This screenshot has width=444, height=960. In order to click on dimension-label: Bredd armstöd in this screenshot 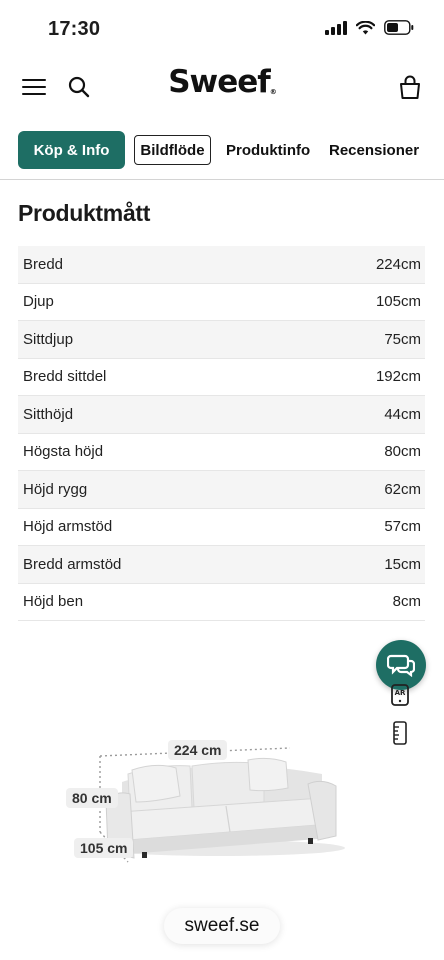, I will do `click(72, 564)`.